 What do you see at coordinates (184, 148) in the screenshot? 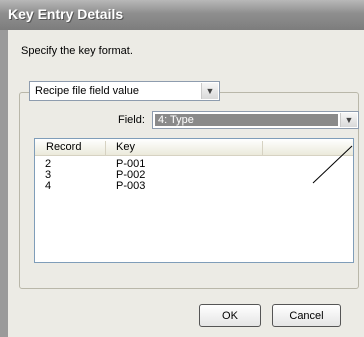
I see `column-header-key: Key` at bounding box center [184, 148].